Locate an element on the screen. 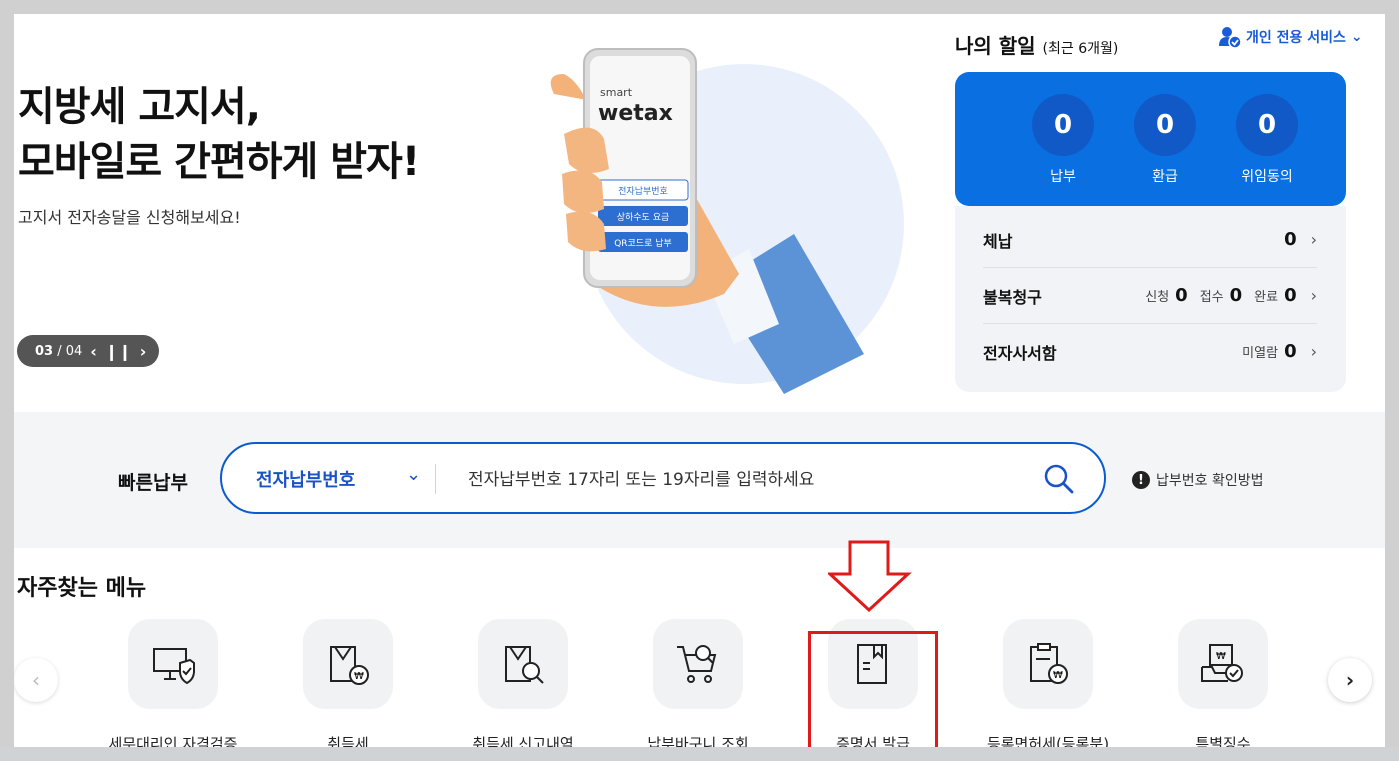 This screenshot has width=1399, height=761. quick-pay-search: 전자납부번호 ⌄ is located at coordinates (663, 478).